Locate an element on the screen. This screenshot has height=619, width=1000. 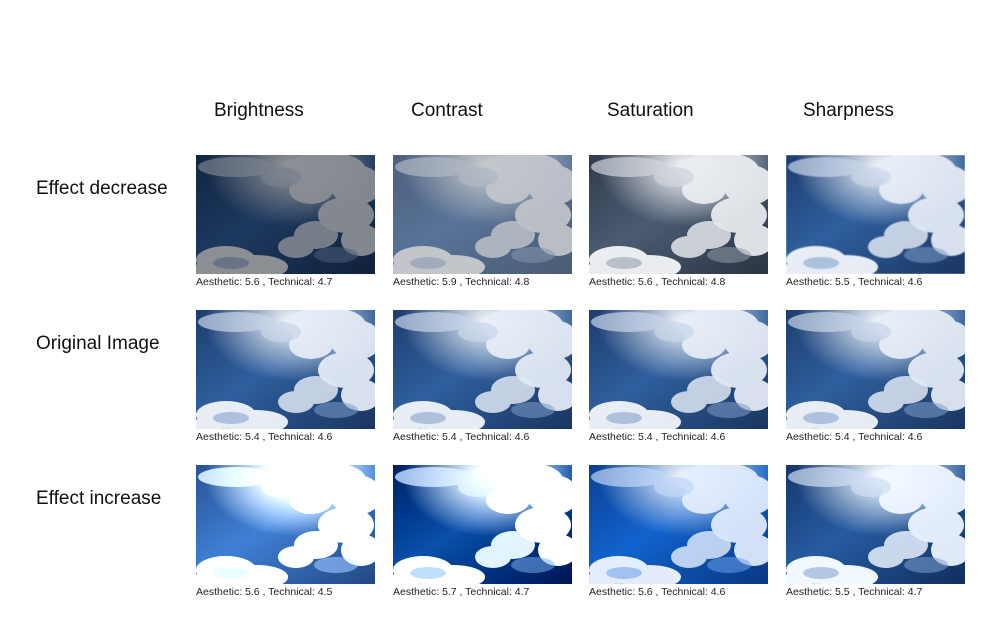
sky-image-sharpness-original is located at coordinates (875, 369).